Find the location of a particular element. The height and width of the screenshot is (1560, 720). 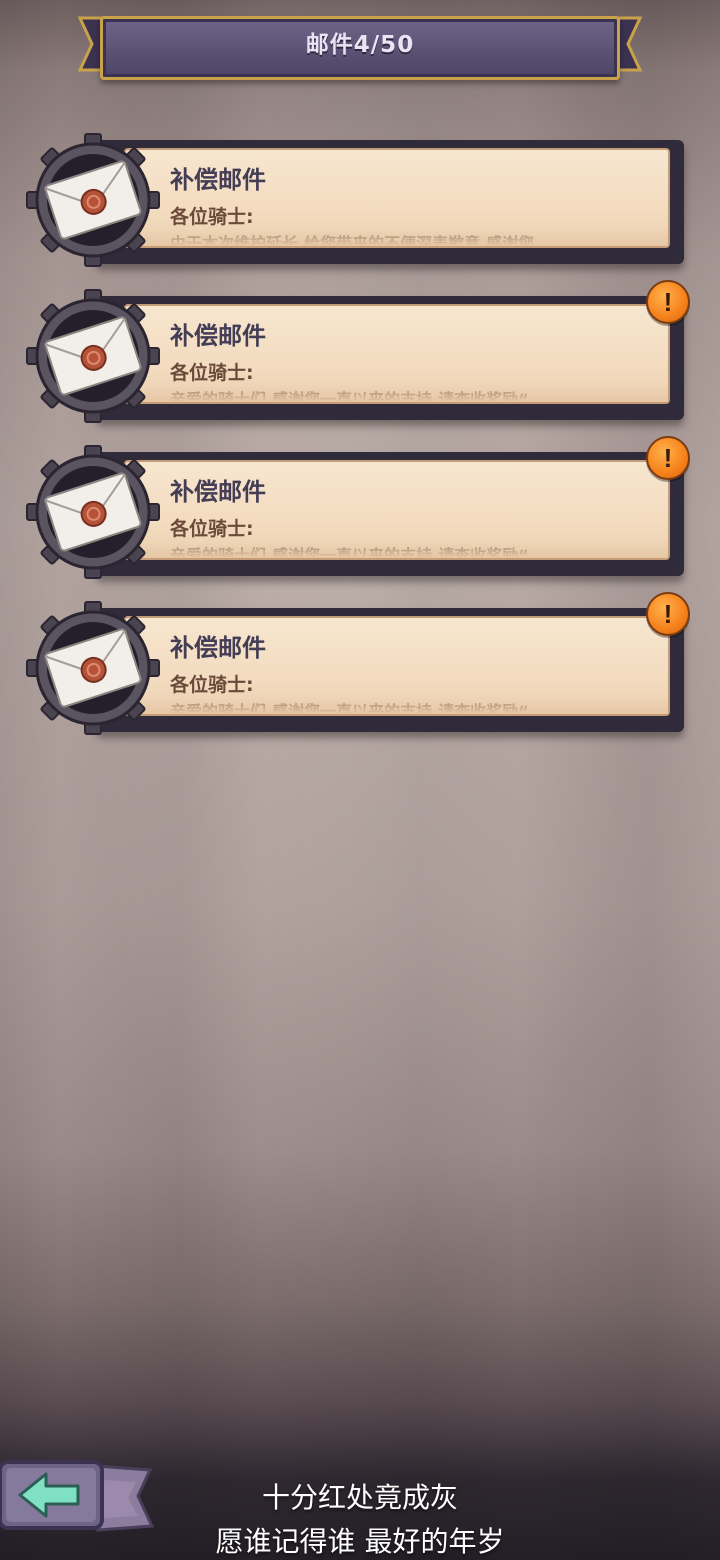

mail-paper: 补偿邮件 各位骑士: 由于本次维护延长,给您带来的不便深表歉意,感谢您 is located at coordinates (397, 198).